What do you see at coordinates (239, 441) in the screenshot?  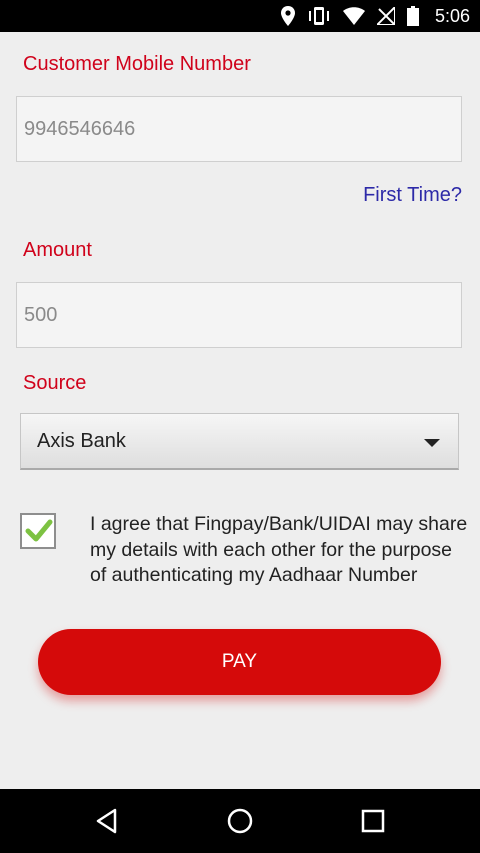 I see `source-dropdown: Axis Bank` at bounding box center [239, 441].